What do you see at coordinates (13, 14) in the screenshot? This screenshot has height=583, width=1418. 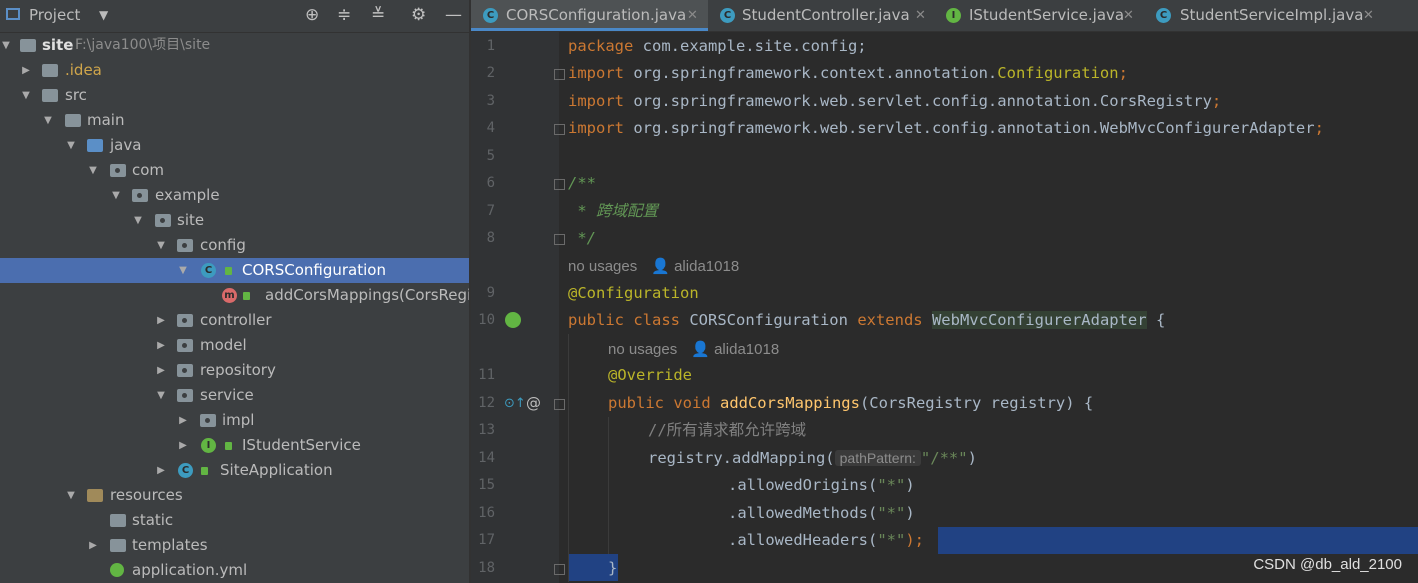 I see `project-view-icon` at bounding box center [13, 14].